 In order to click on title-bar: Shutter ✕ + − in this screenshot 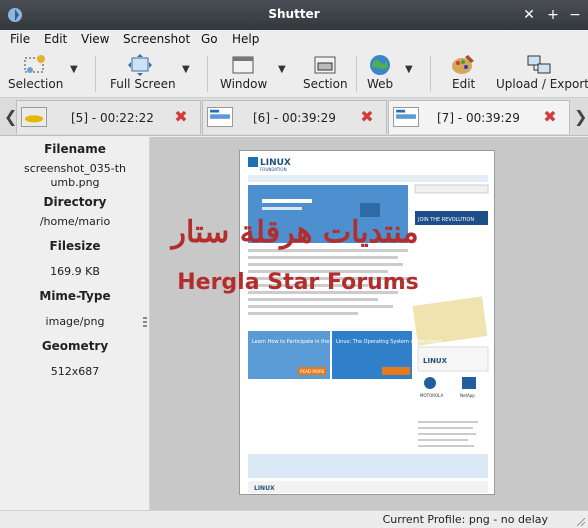, I will do `click(294, 15)`.